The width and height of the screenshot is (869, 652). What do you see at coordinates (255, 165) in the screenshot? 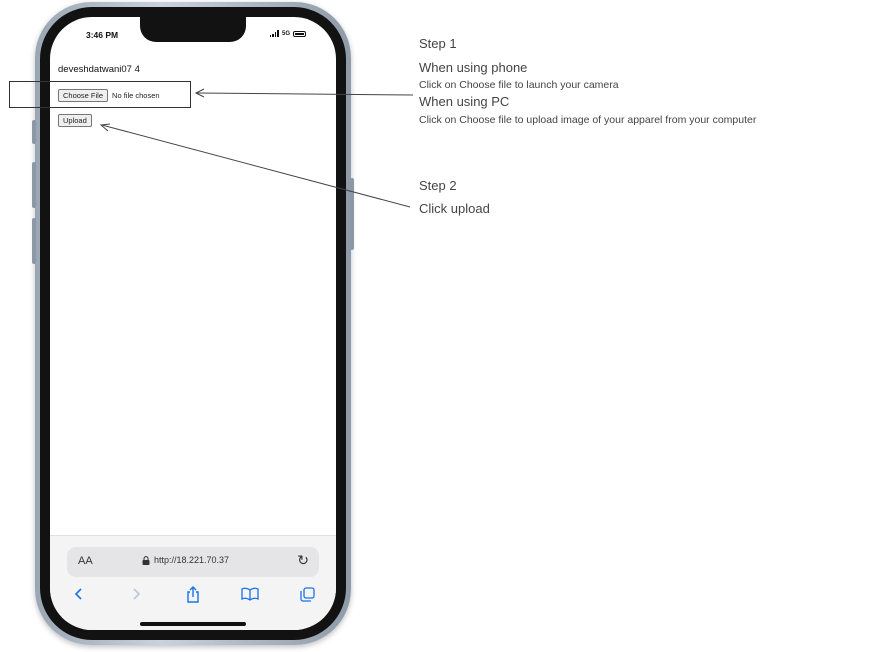
I see `step2-arrow` at bounding box center [255, 165].